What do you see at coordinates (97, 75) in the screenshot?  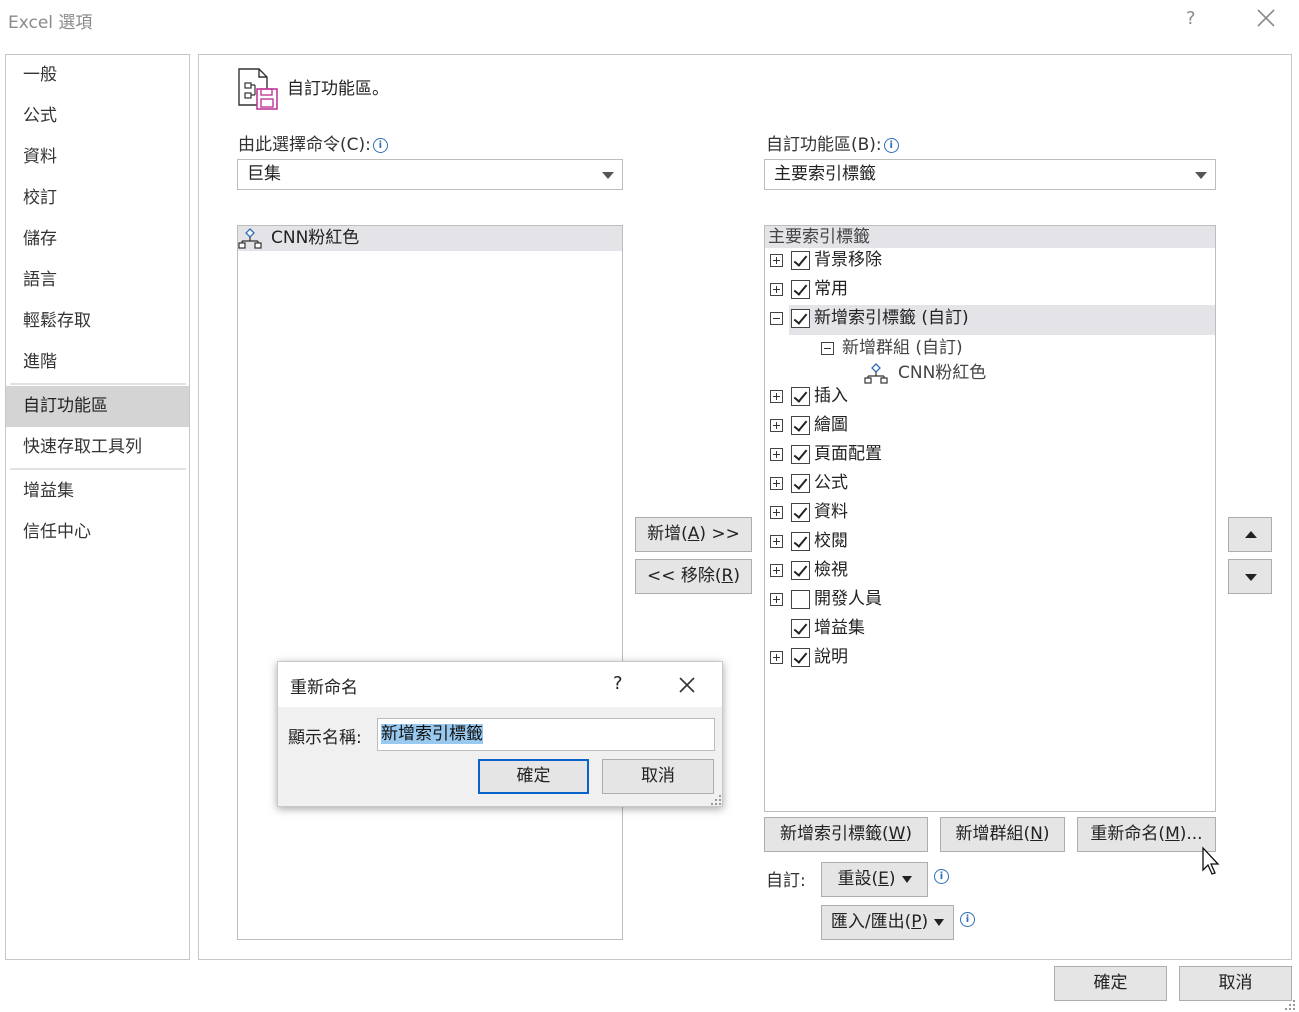 I see `nav-item-general: 一般` at bounding box center [97, 75].